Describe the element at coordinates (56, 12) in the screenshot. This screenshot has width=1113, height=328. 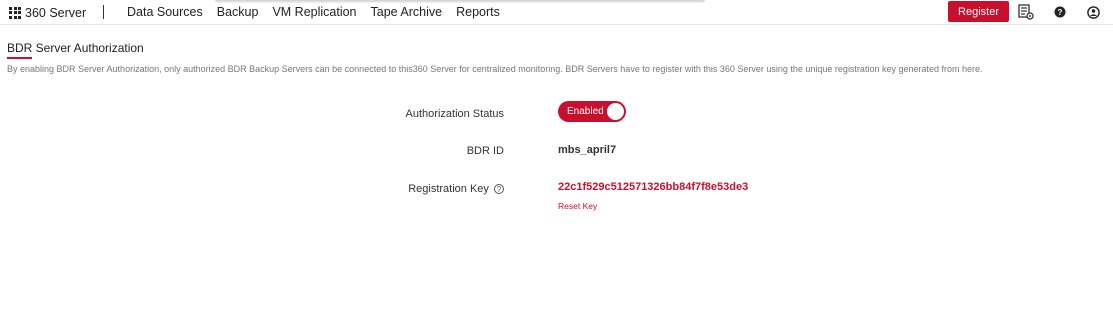
I see `app-title: 360 Server` at that location.